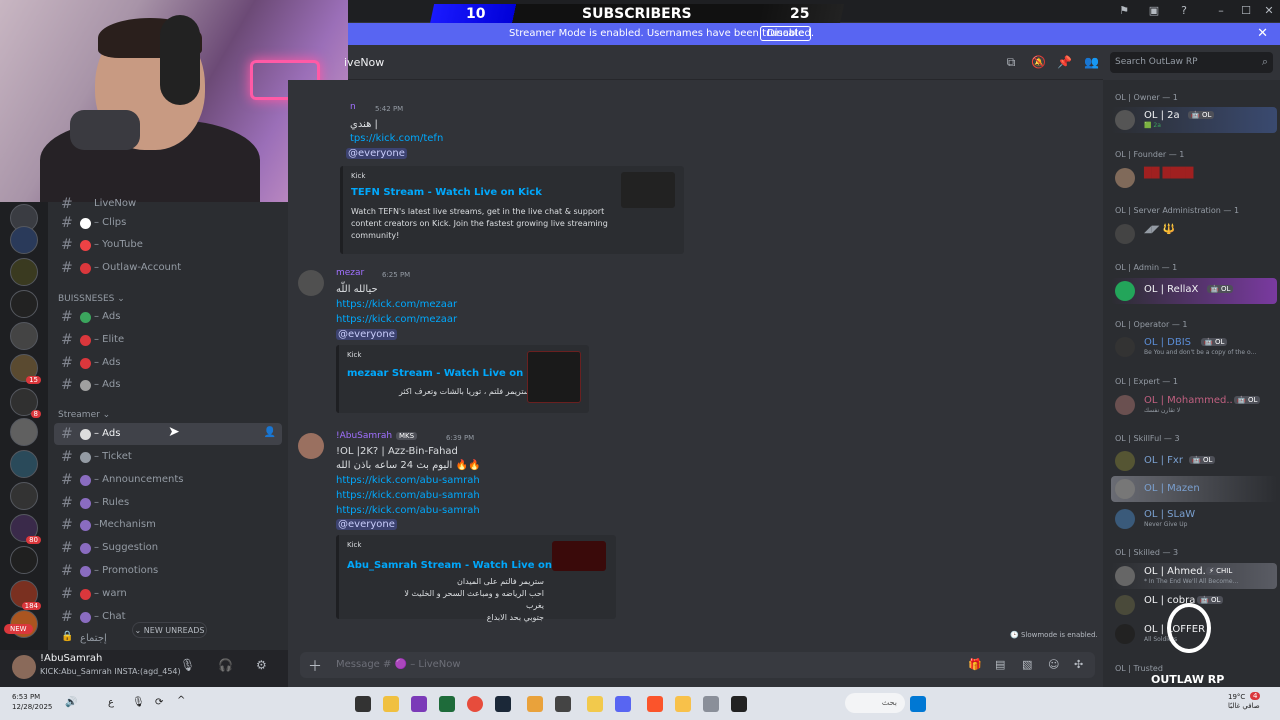 Image resolution: width=1280 pixels, height=720 pixels. Describe the element at coordinates (168, 503) in the screenshot. I see `channel-item: # – Rules` at that location.